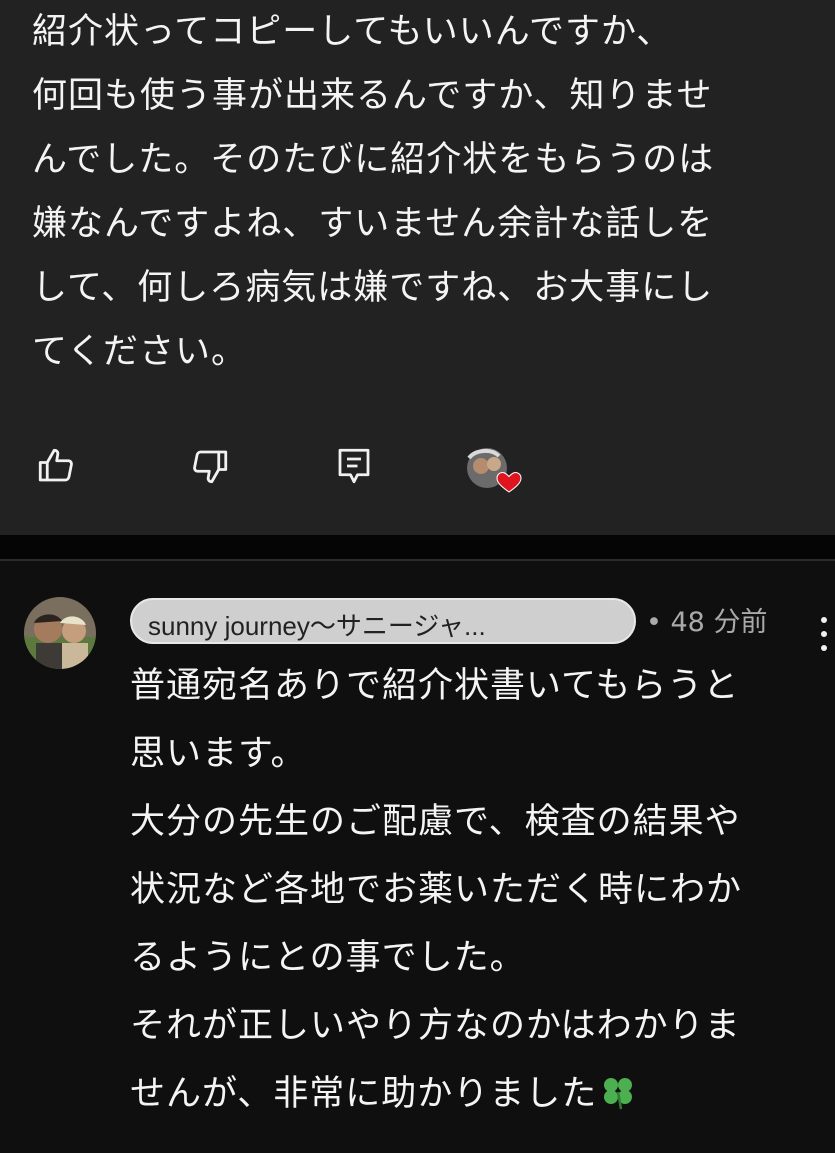 The height and width of the screenshot is (1153, 835). What do you see at coordinates (417, 547) in the screenshot?
I see `comment-divider` at bounding box center [417, 547].